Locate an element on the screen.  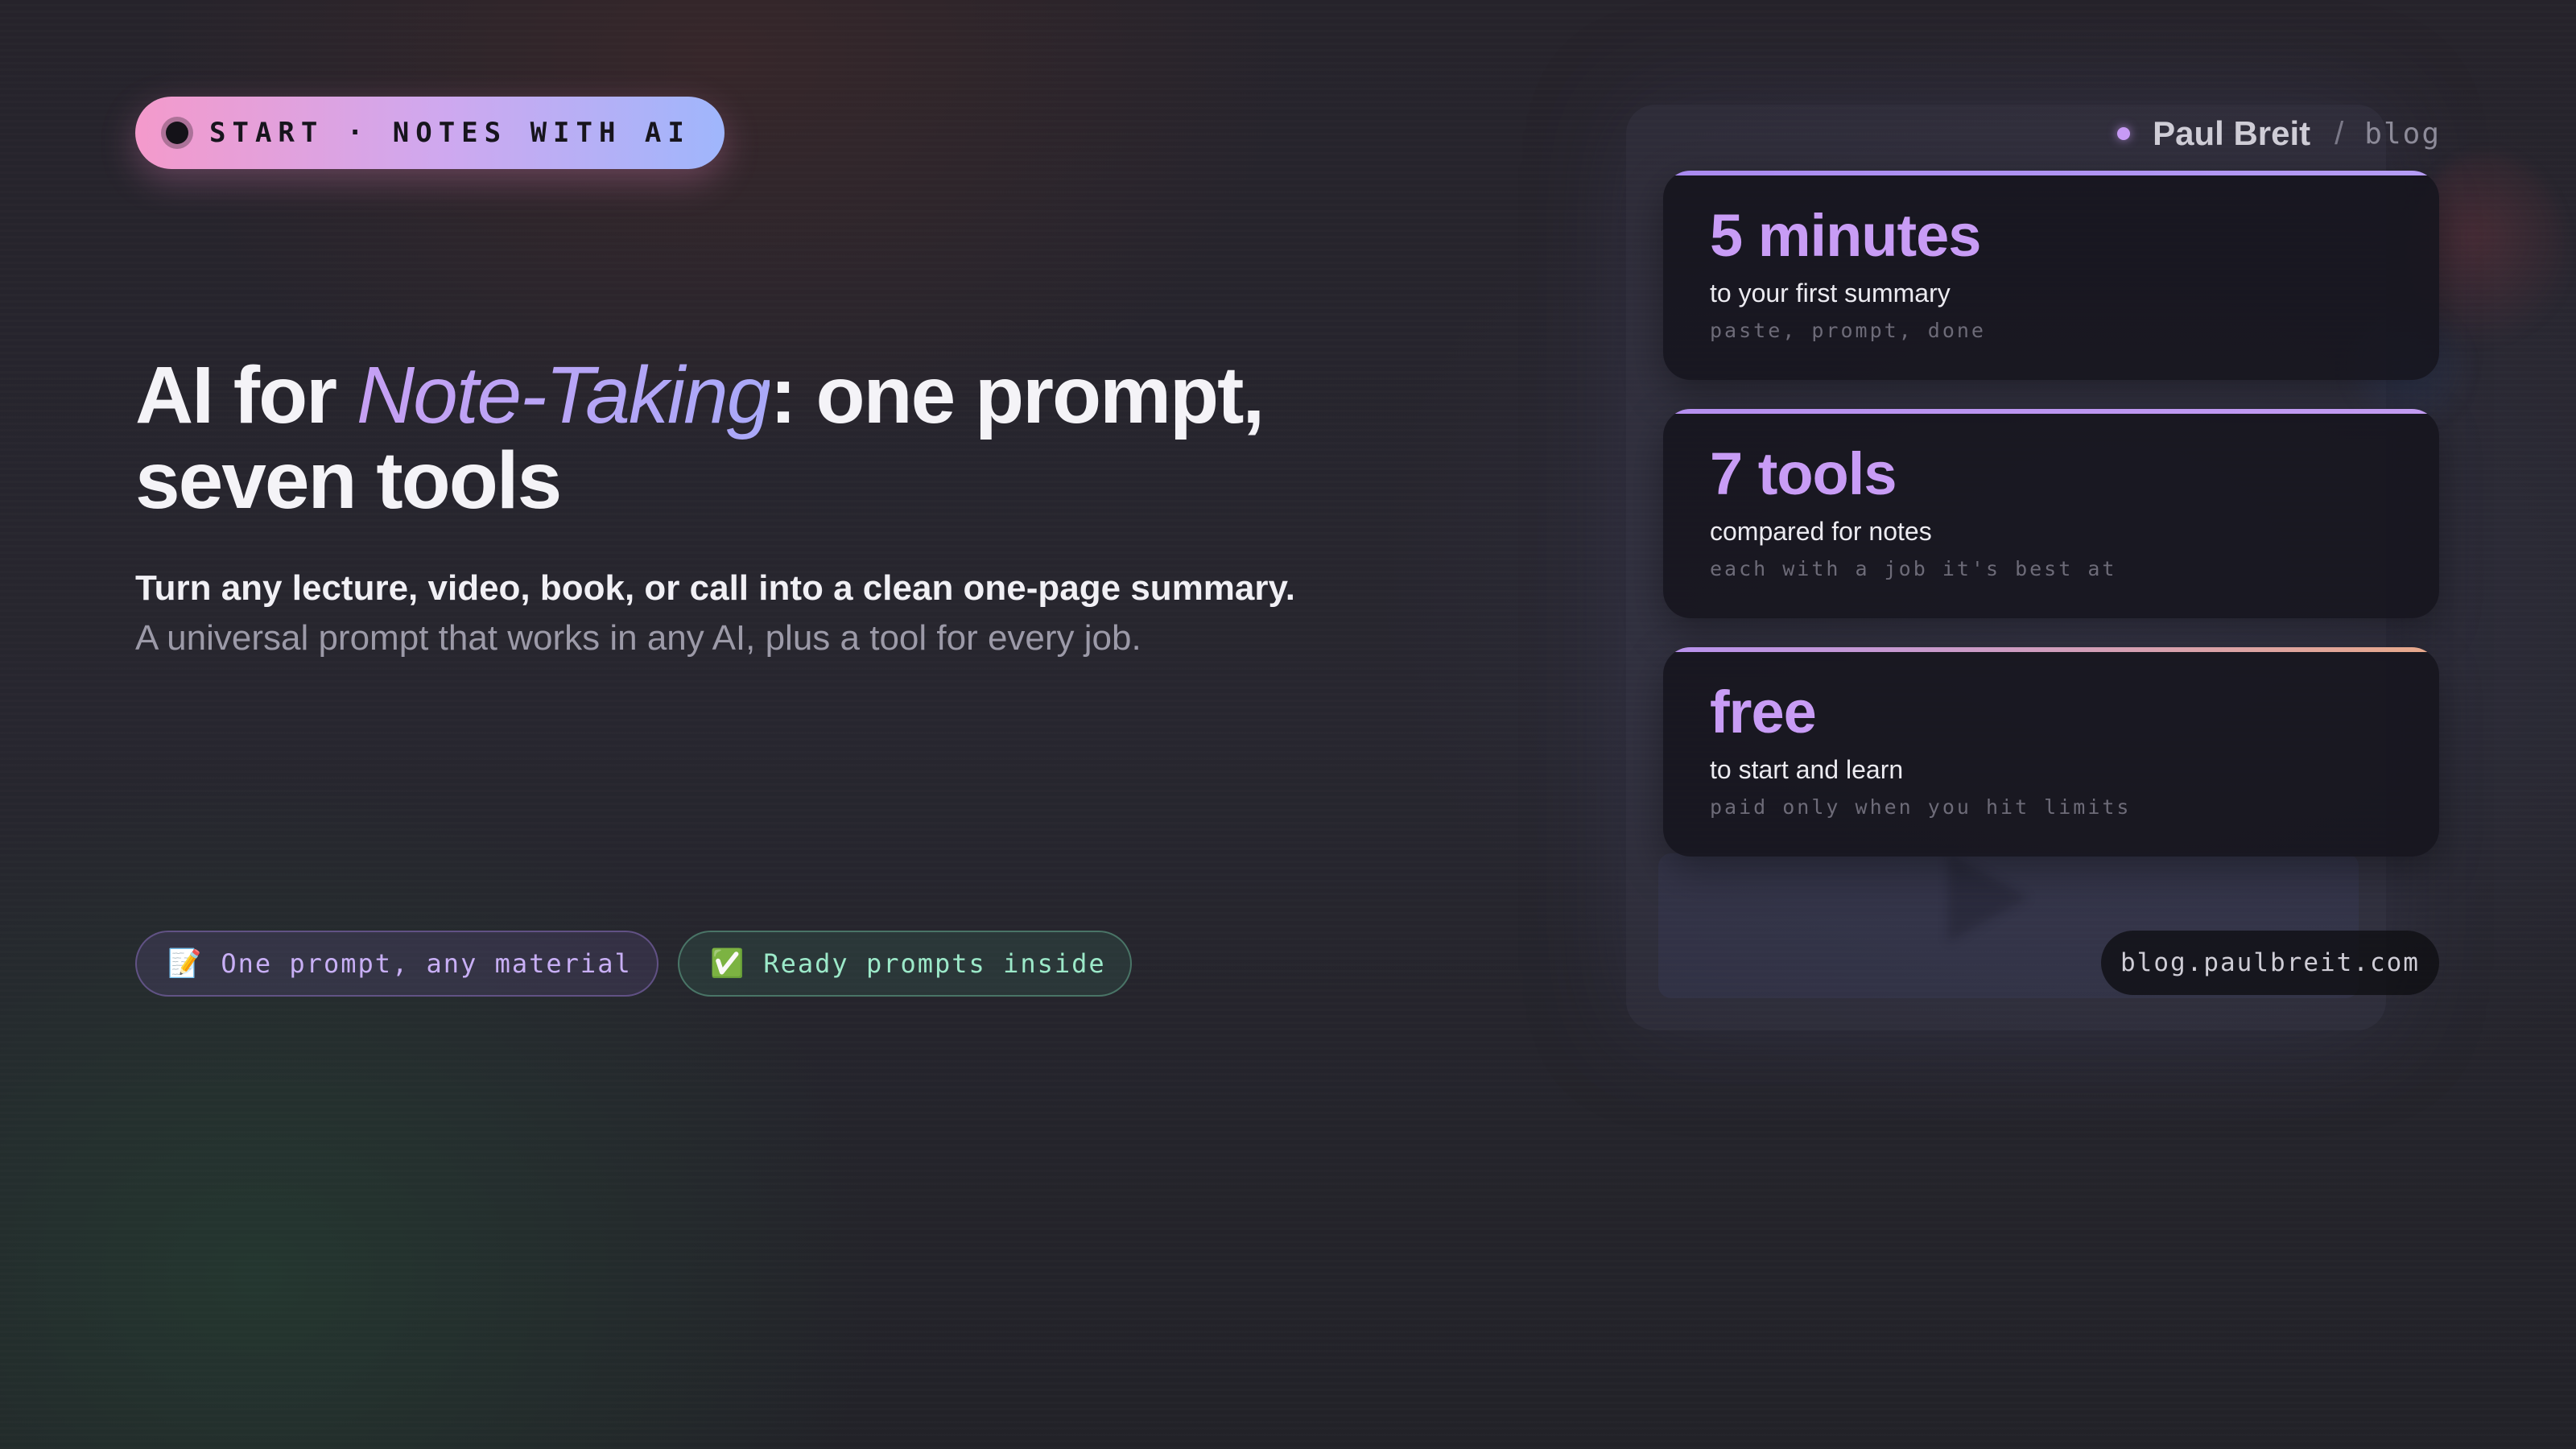
background-play-icon is located at coordinates (1988, 897).